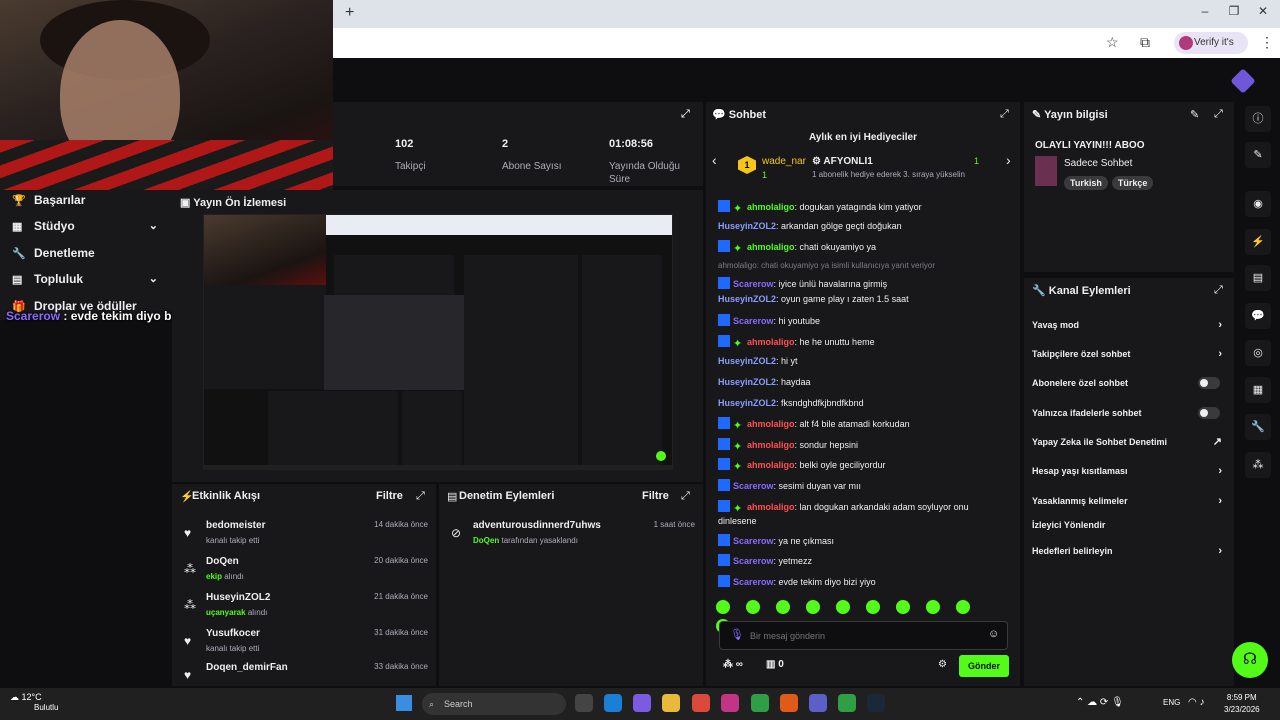 The width and height of the screenshot is (1280, 720). Describe the element at coordinates (1008, 160) in the screenshot. I see `chevron-right-icon: ›` at that location.